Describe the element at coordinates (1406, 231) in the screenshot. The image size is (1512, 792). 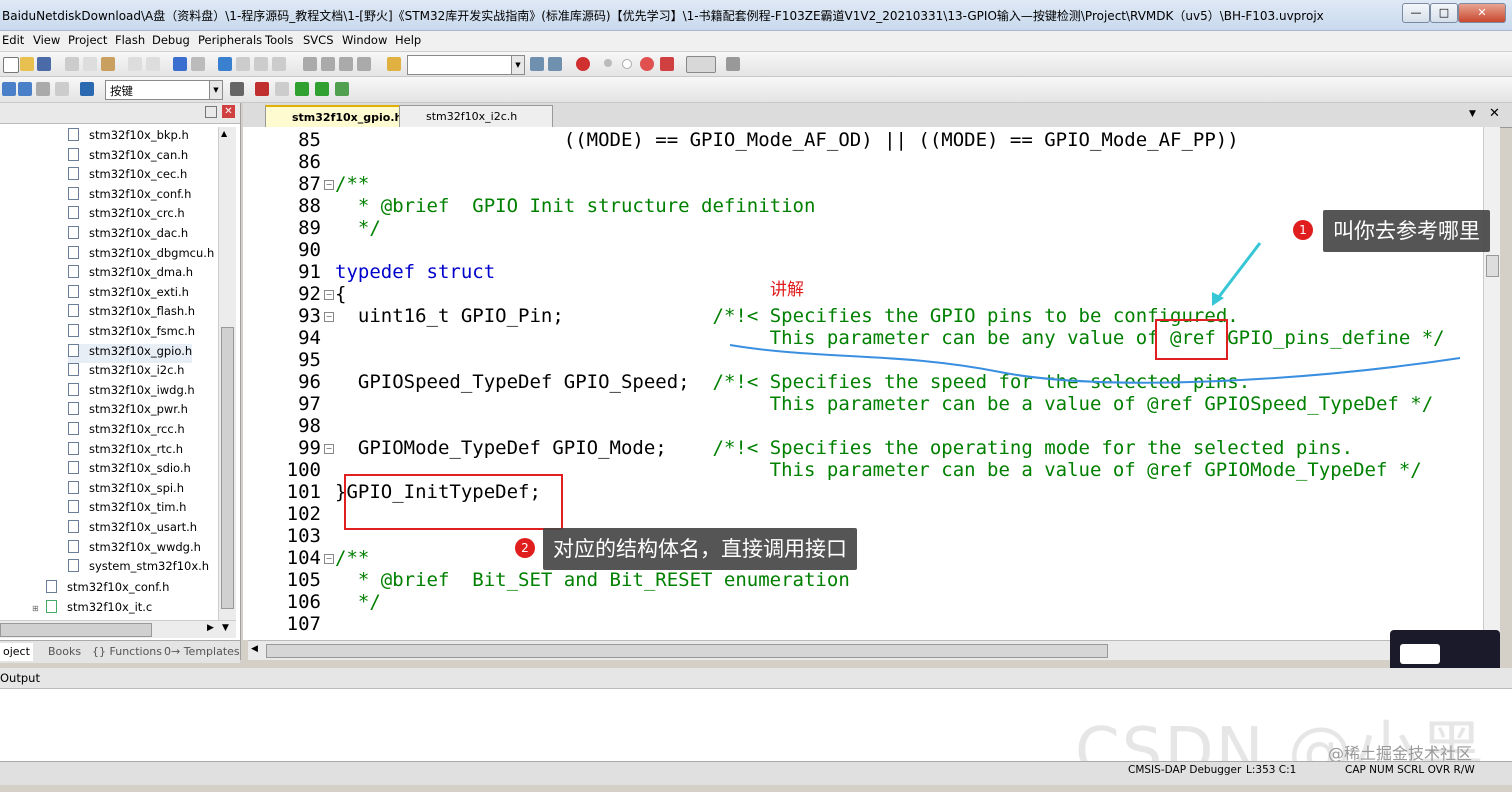
I see `callout-1: 叫你去参考哪里` at that location.